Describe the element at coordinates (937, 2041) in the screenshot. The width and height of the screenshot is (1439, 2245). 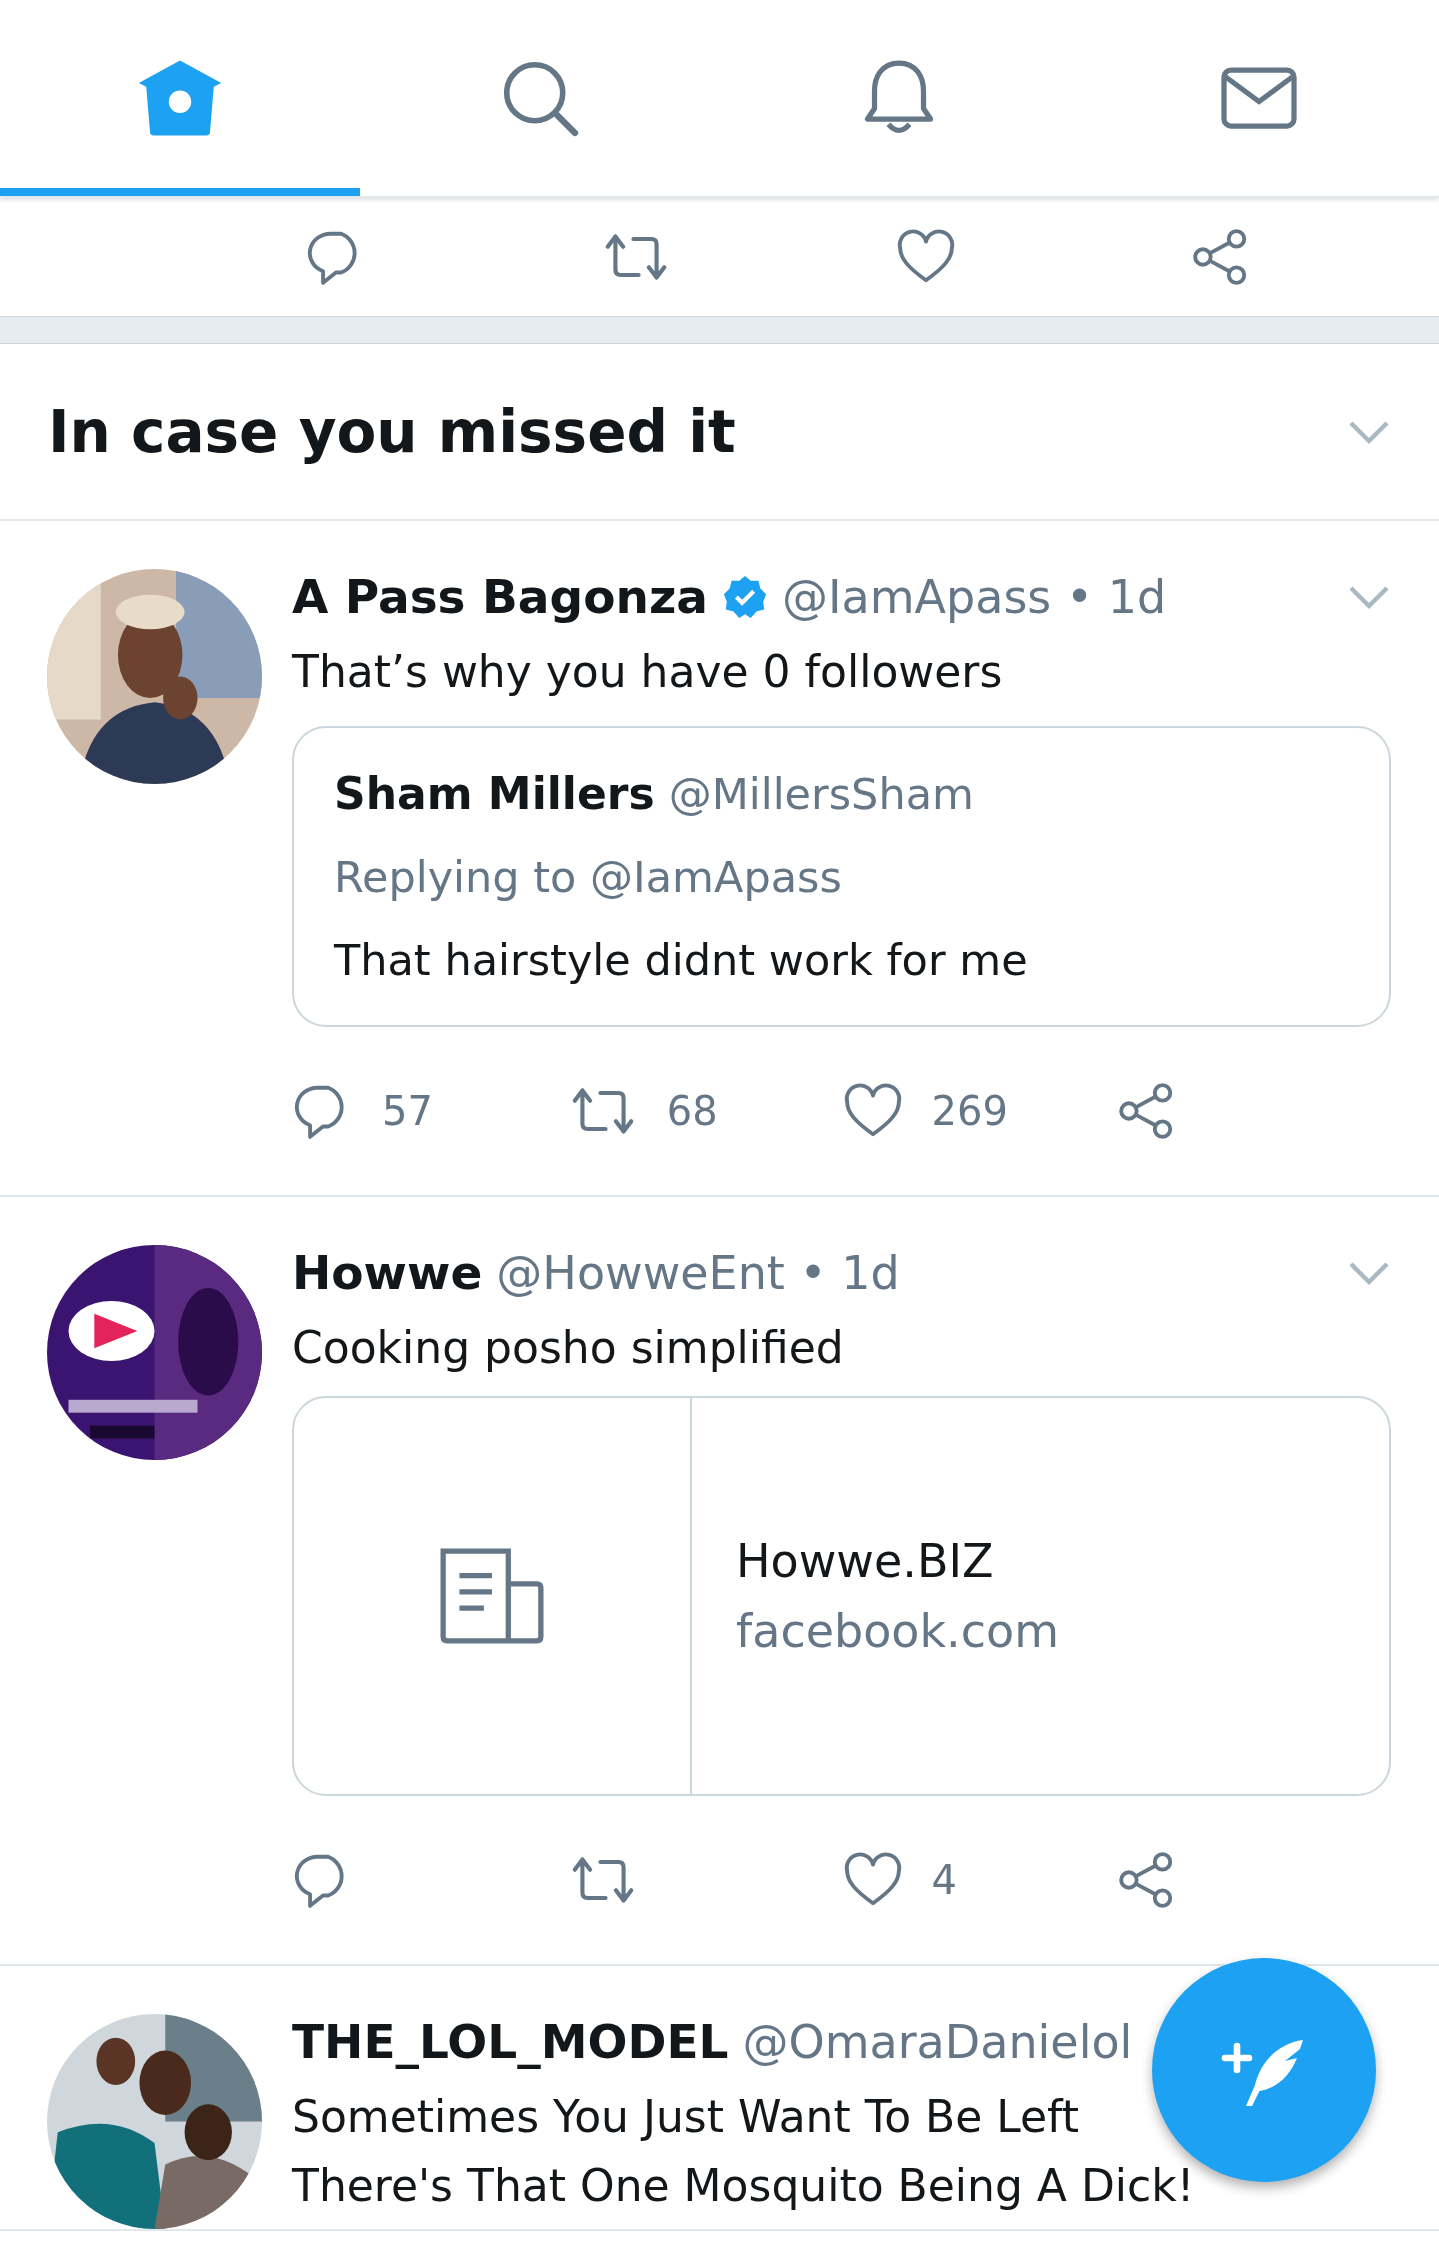
I see `tweet-handle-time: @OmaraDanielol` at that location.